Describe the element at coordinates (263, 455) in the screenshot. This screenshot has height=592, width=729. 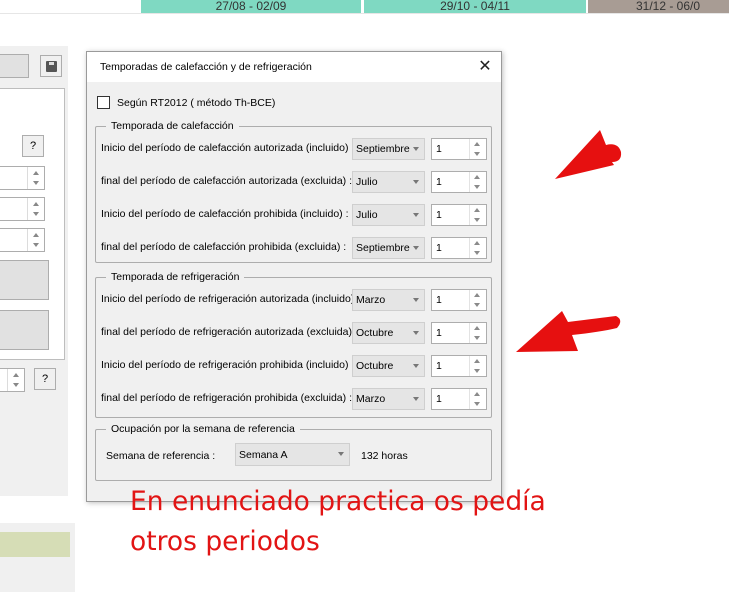
I see `reference-week-value: Semana A` at that location.